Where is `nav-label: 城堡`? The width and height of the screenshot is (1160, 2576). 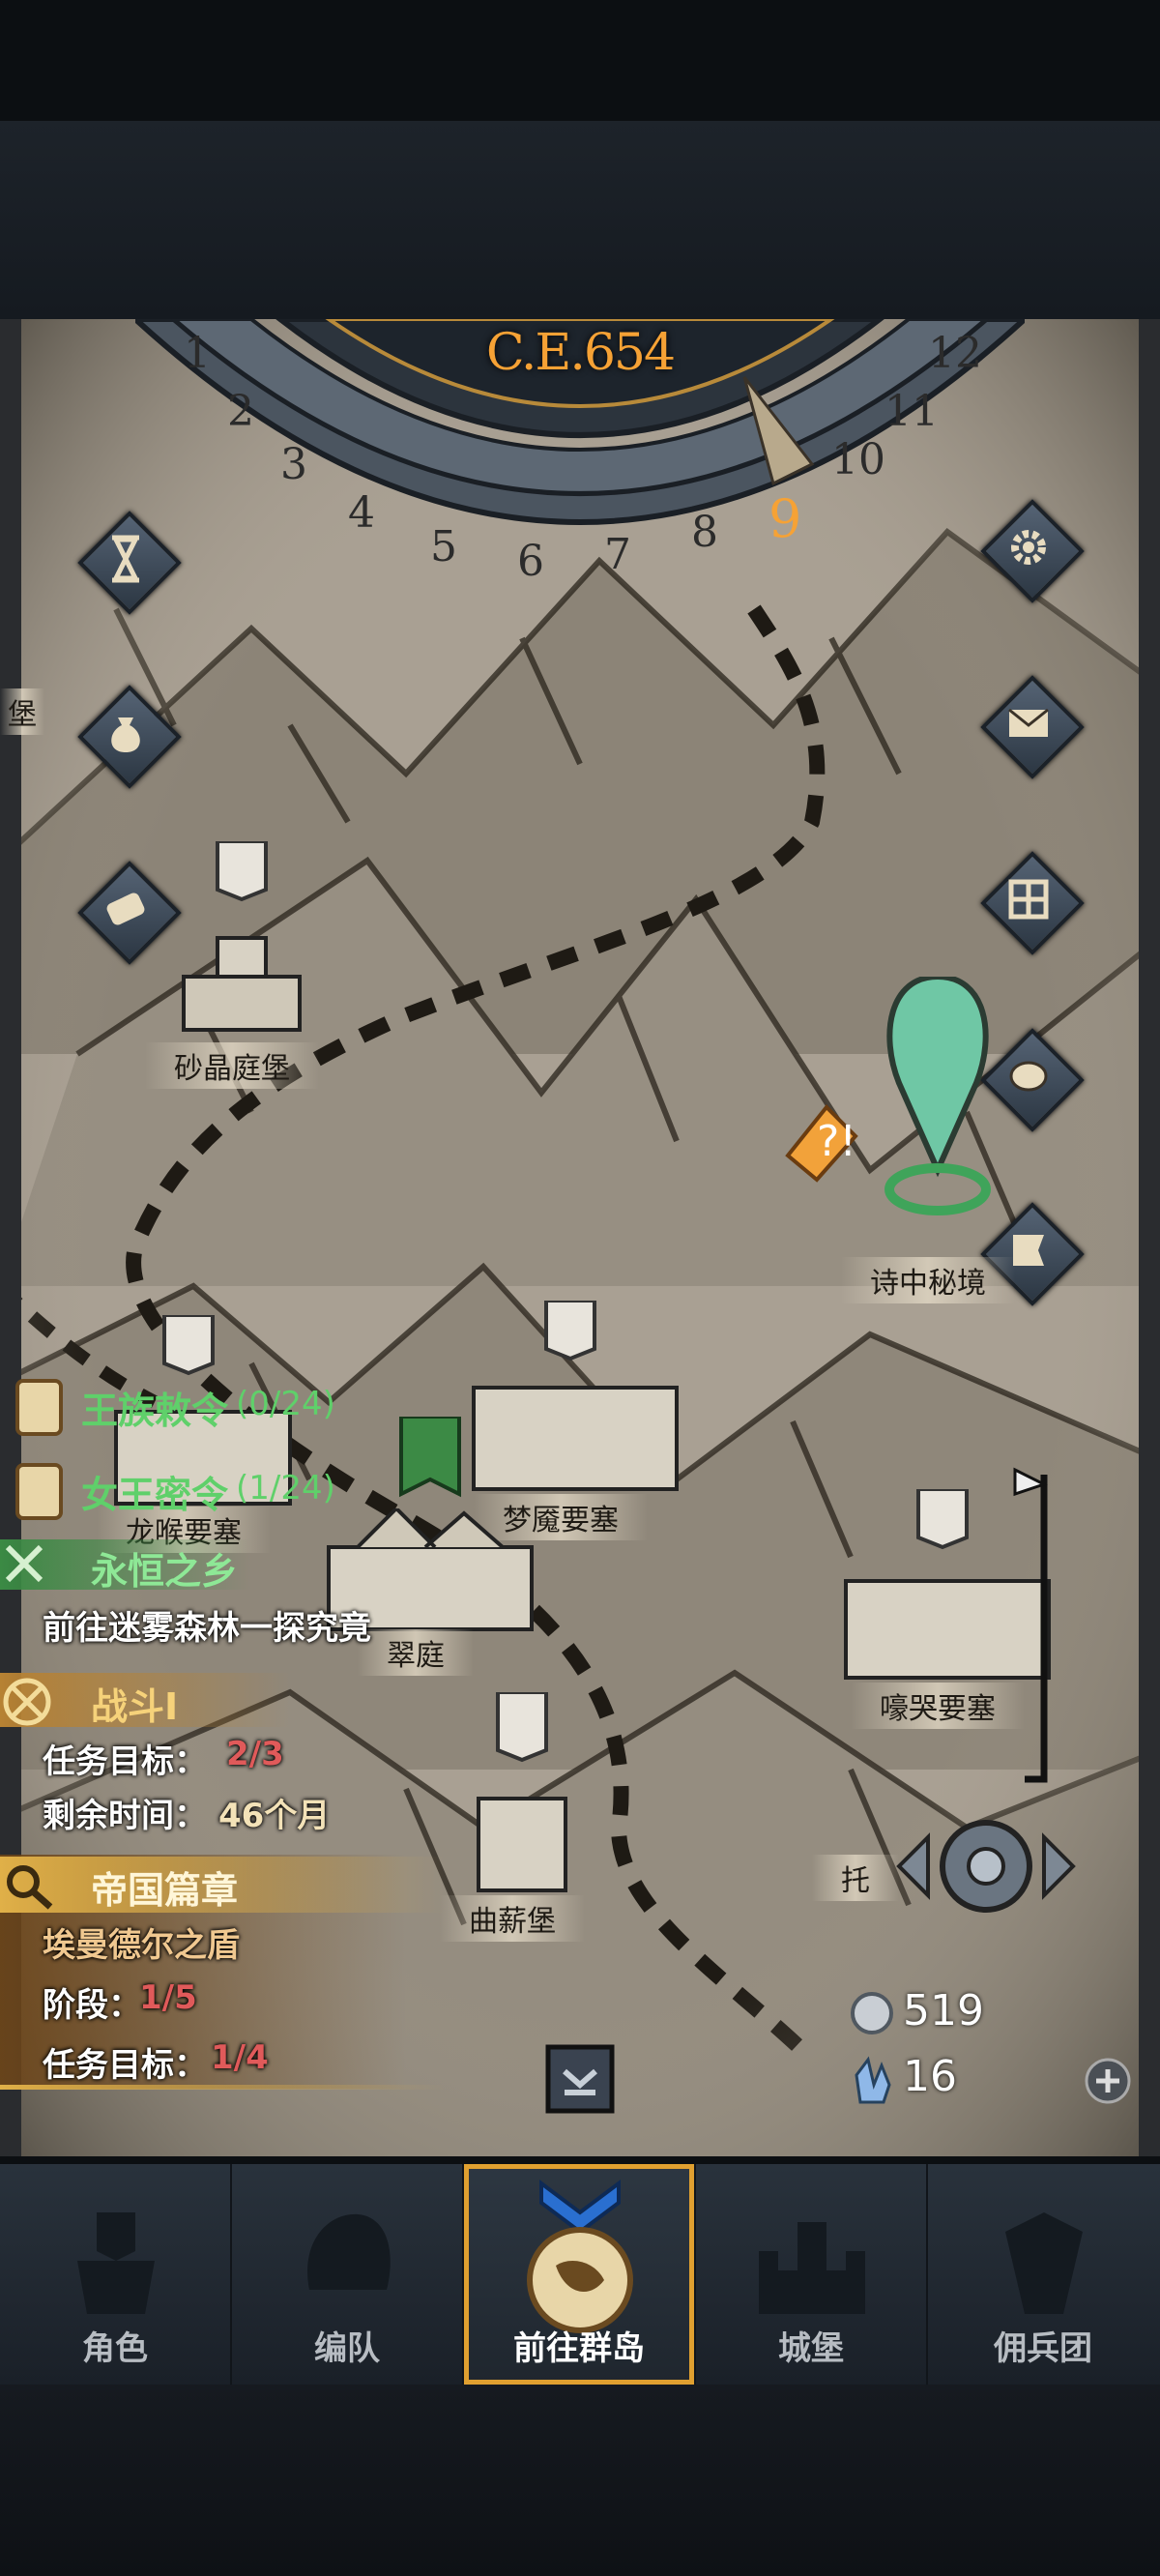
nav-label: 城堡 is located at coordinates (811, 2348).